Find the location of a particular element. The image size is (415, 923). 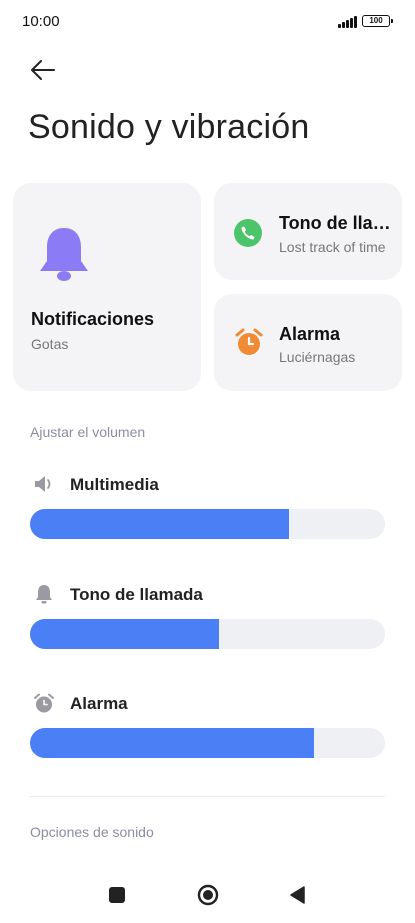

multimedia-volume-fill is located at coordinates (160, 524).